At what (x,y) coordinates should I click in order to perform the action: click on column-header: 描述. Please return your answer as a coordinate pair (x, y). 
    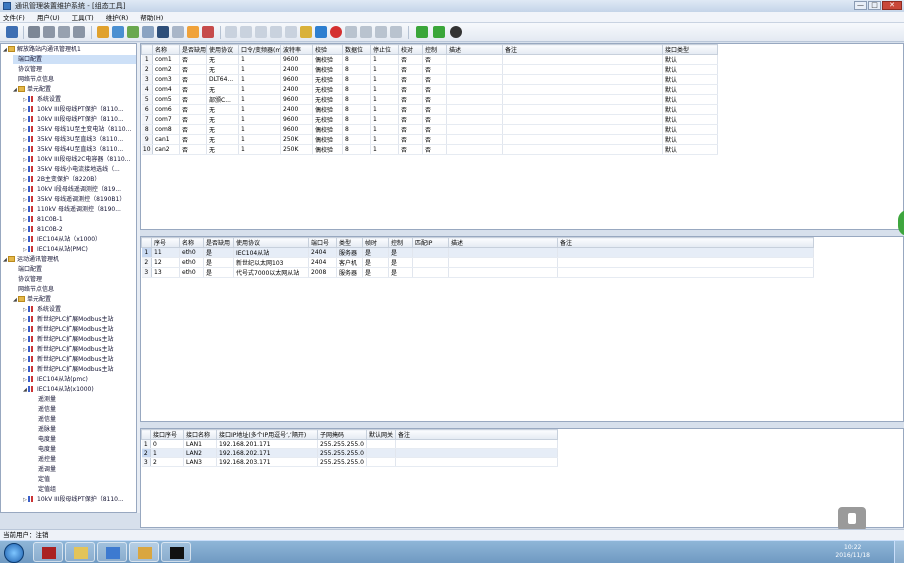
    Looking at the image, I should click on (474, 49).